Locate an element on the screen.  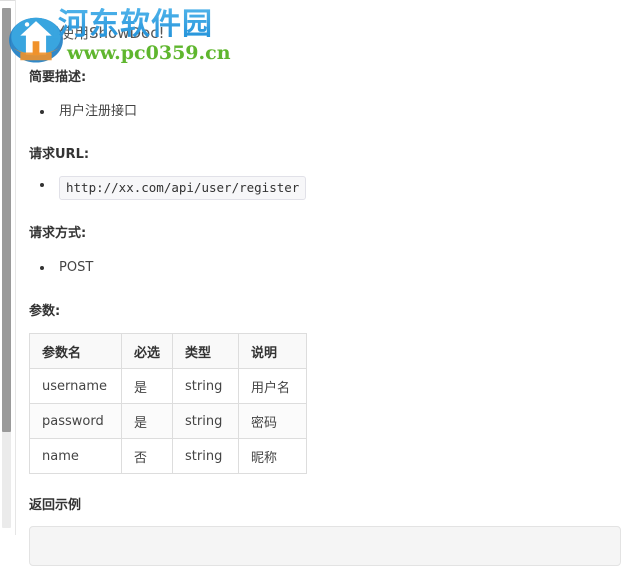
table-row: password 是 string 密码 is located at coordinates (168, 421).